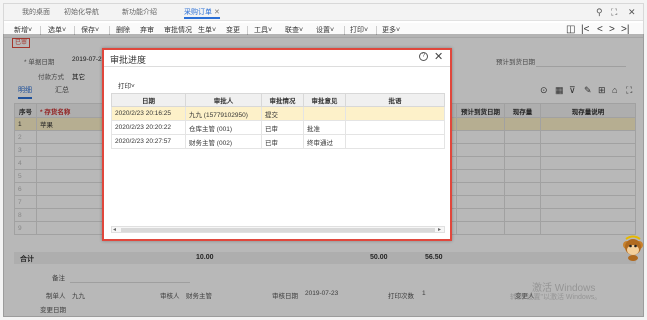 Image resolution: width=647 pixels, height=320 pixels. What do you see at coordinates (148, 113) in the screenshot?
I see `cell-date: 2020/2/23 20:16:25` at bounding box center [148, 113].